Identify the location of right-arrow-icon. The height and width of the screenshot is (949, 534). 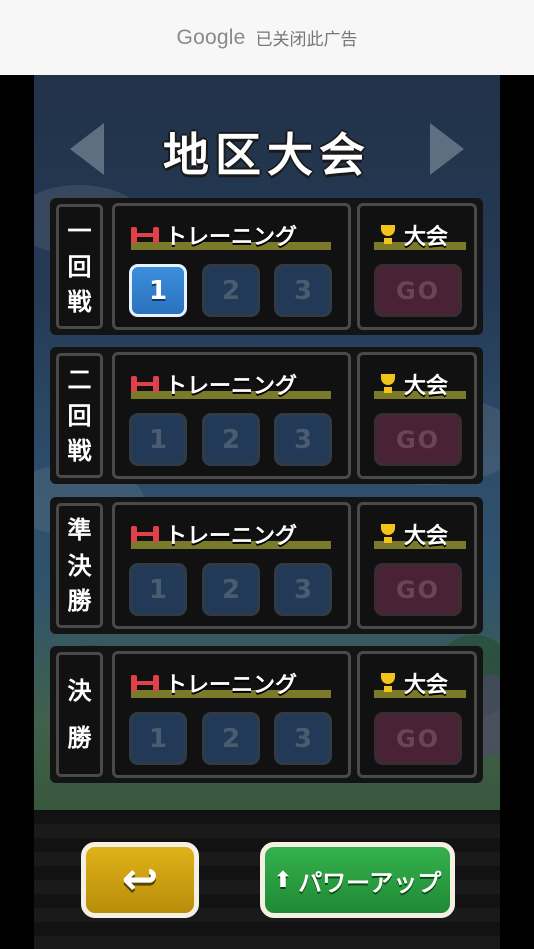
(447, 149).